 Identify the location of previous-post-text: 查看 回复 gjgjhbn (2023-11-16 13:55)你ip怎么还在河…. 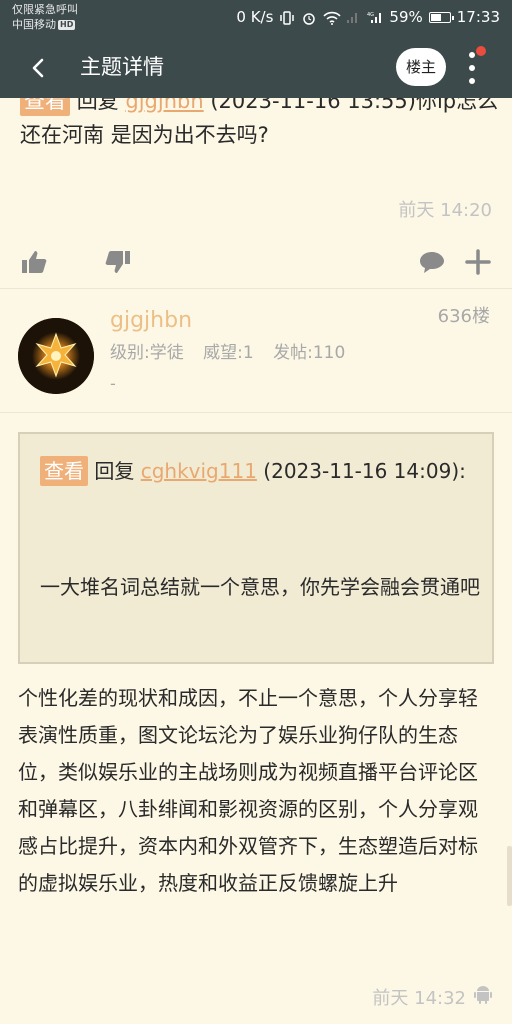
(260, 125).